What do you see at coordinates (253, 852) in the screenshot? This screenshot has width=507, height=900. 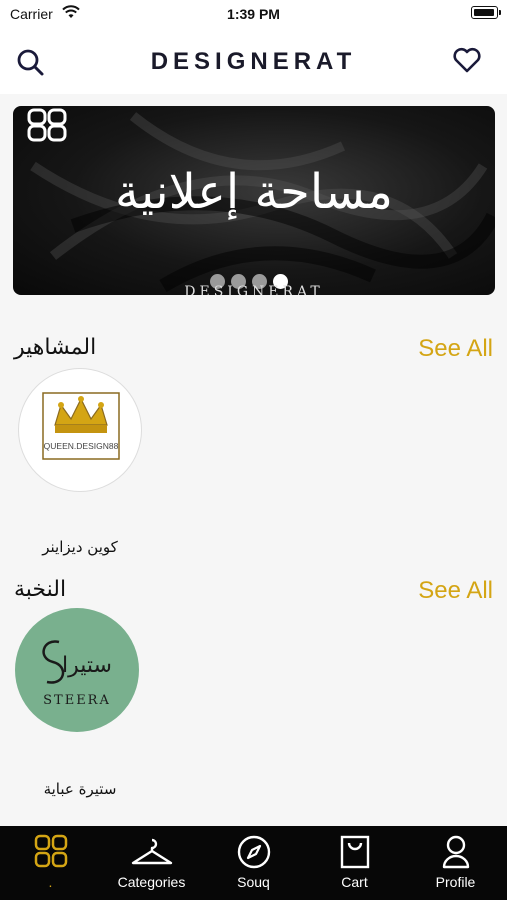 I see `compass-icon` at bounding box center [253, 852].